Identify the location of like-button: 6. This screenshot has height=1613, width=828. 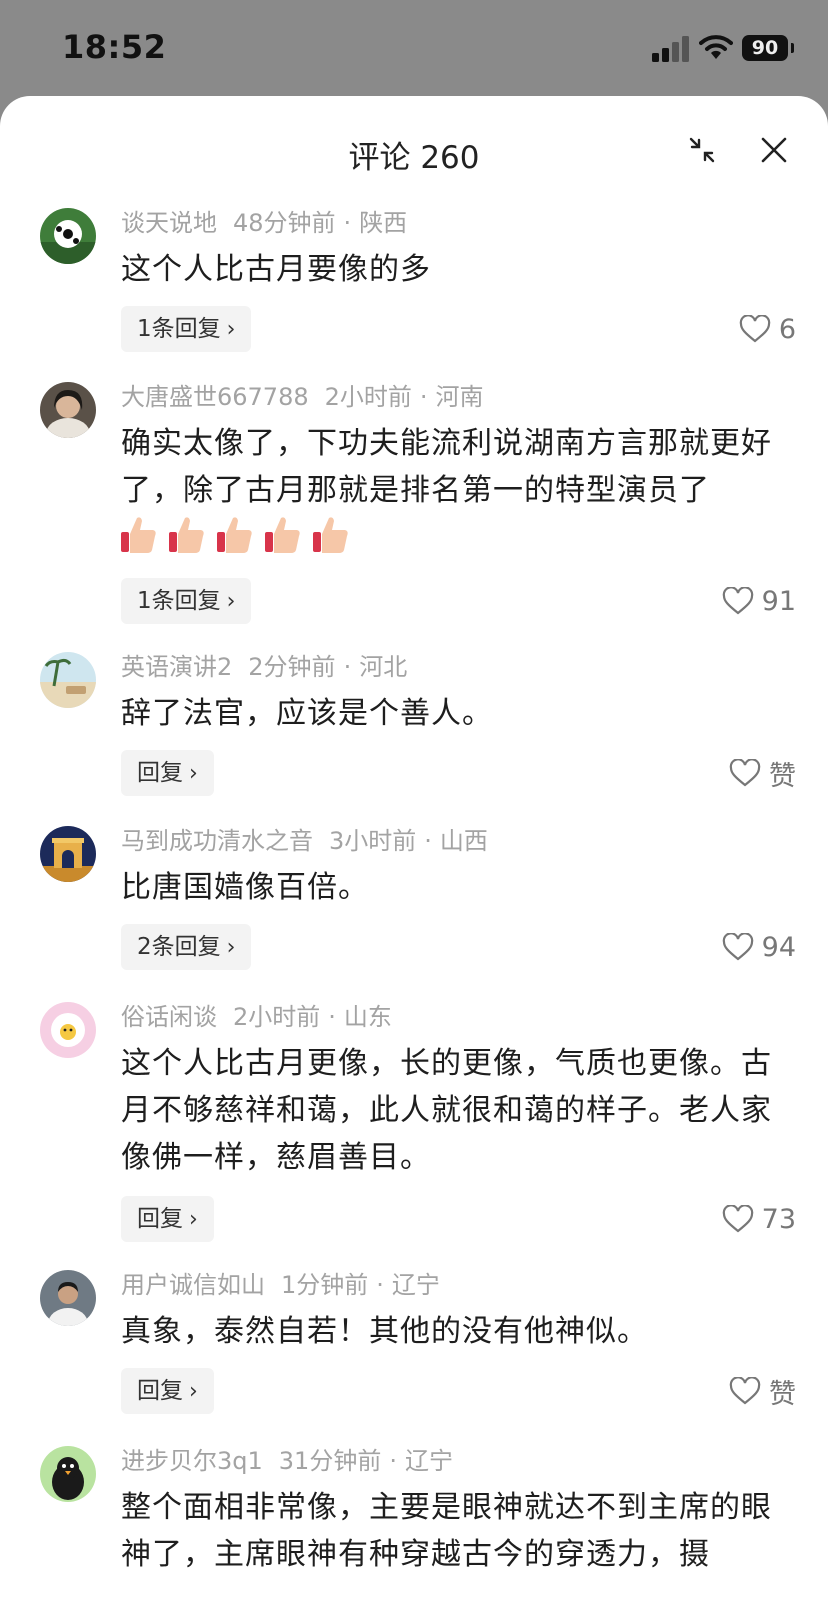
(767, 329).